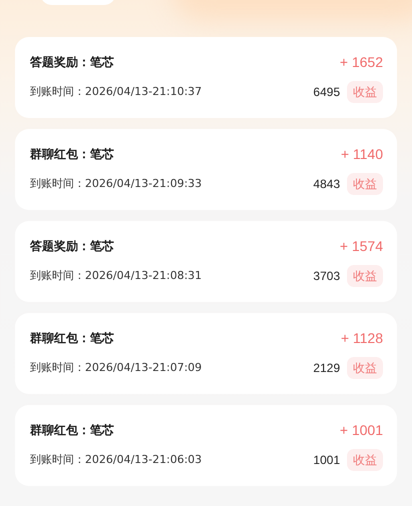 The height and width of the screenshot is (506, 412). Describe the element at coordinates (116, 367) in the screenshot. I see `arrival-time: 到账时间：2026/04/13-21:07:09` at that location.